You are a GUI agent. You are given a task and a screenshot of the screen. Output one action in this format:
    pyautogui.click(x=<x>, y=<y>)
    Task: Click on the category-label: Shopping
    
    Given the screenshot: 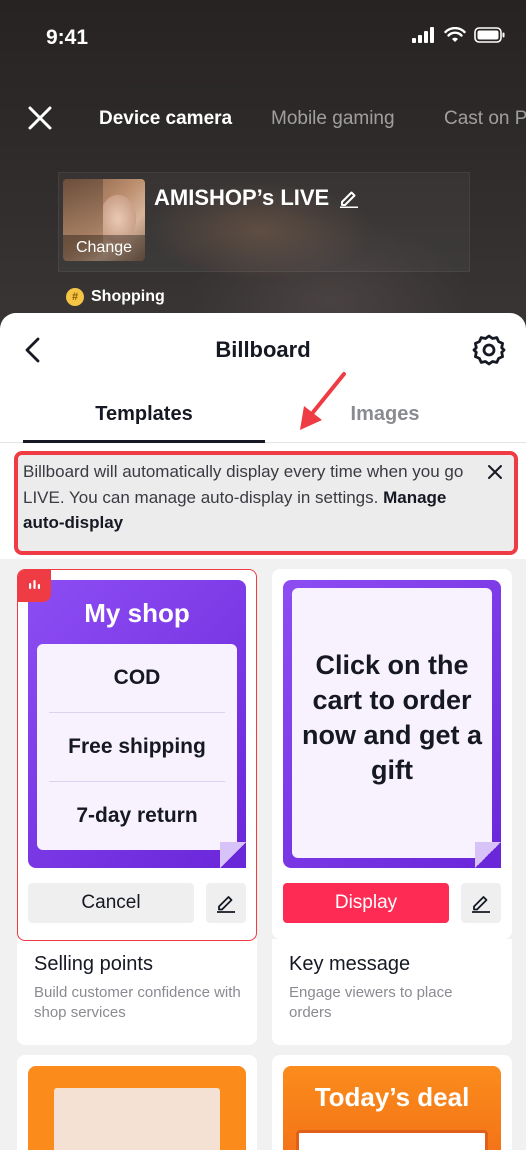 What is the action you would take?
    pyautogui.click(x=128, y=296)
    